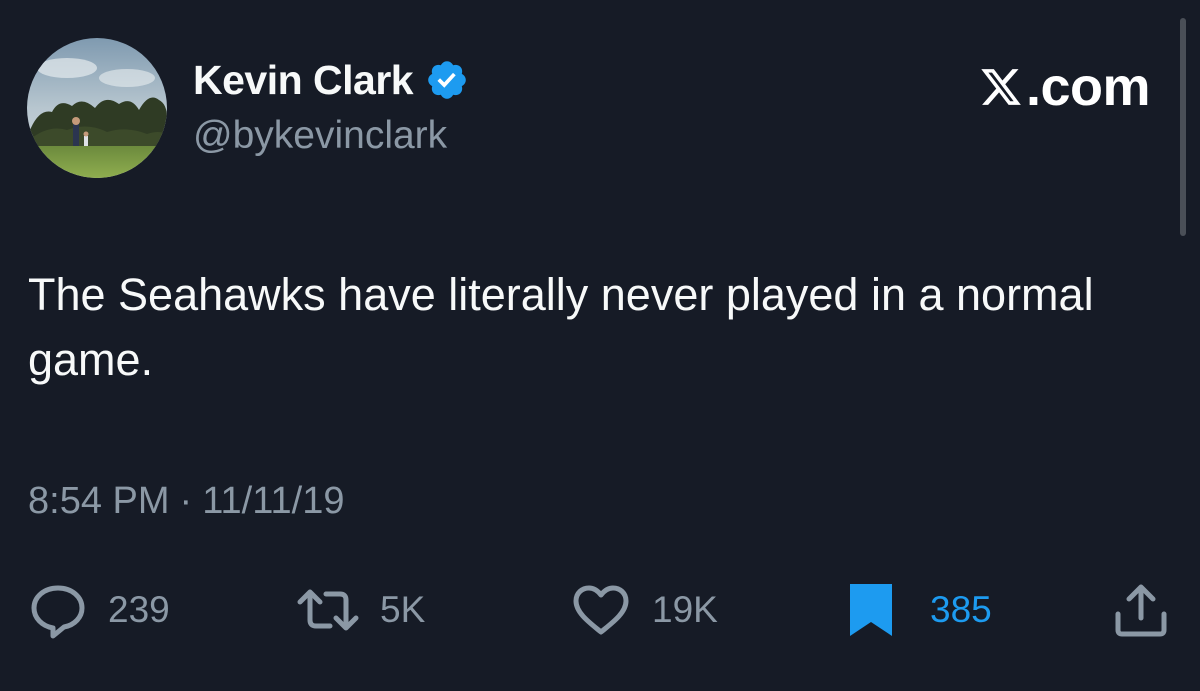  Describe the element at coordinates (139, 609) in the screenshot. I see `reply-count: 239` at that location.